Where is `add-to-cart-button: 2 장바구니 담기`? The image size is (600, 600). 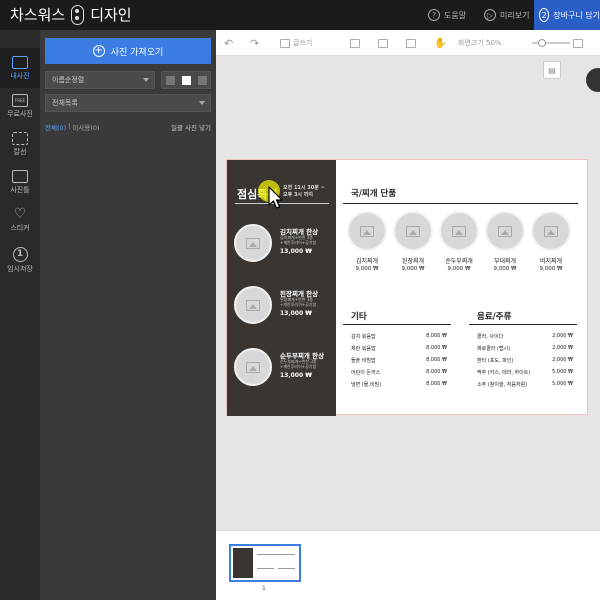 add-to-cart-button: 2 장바구니 담기 is located at coordinates (567, 15).